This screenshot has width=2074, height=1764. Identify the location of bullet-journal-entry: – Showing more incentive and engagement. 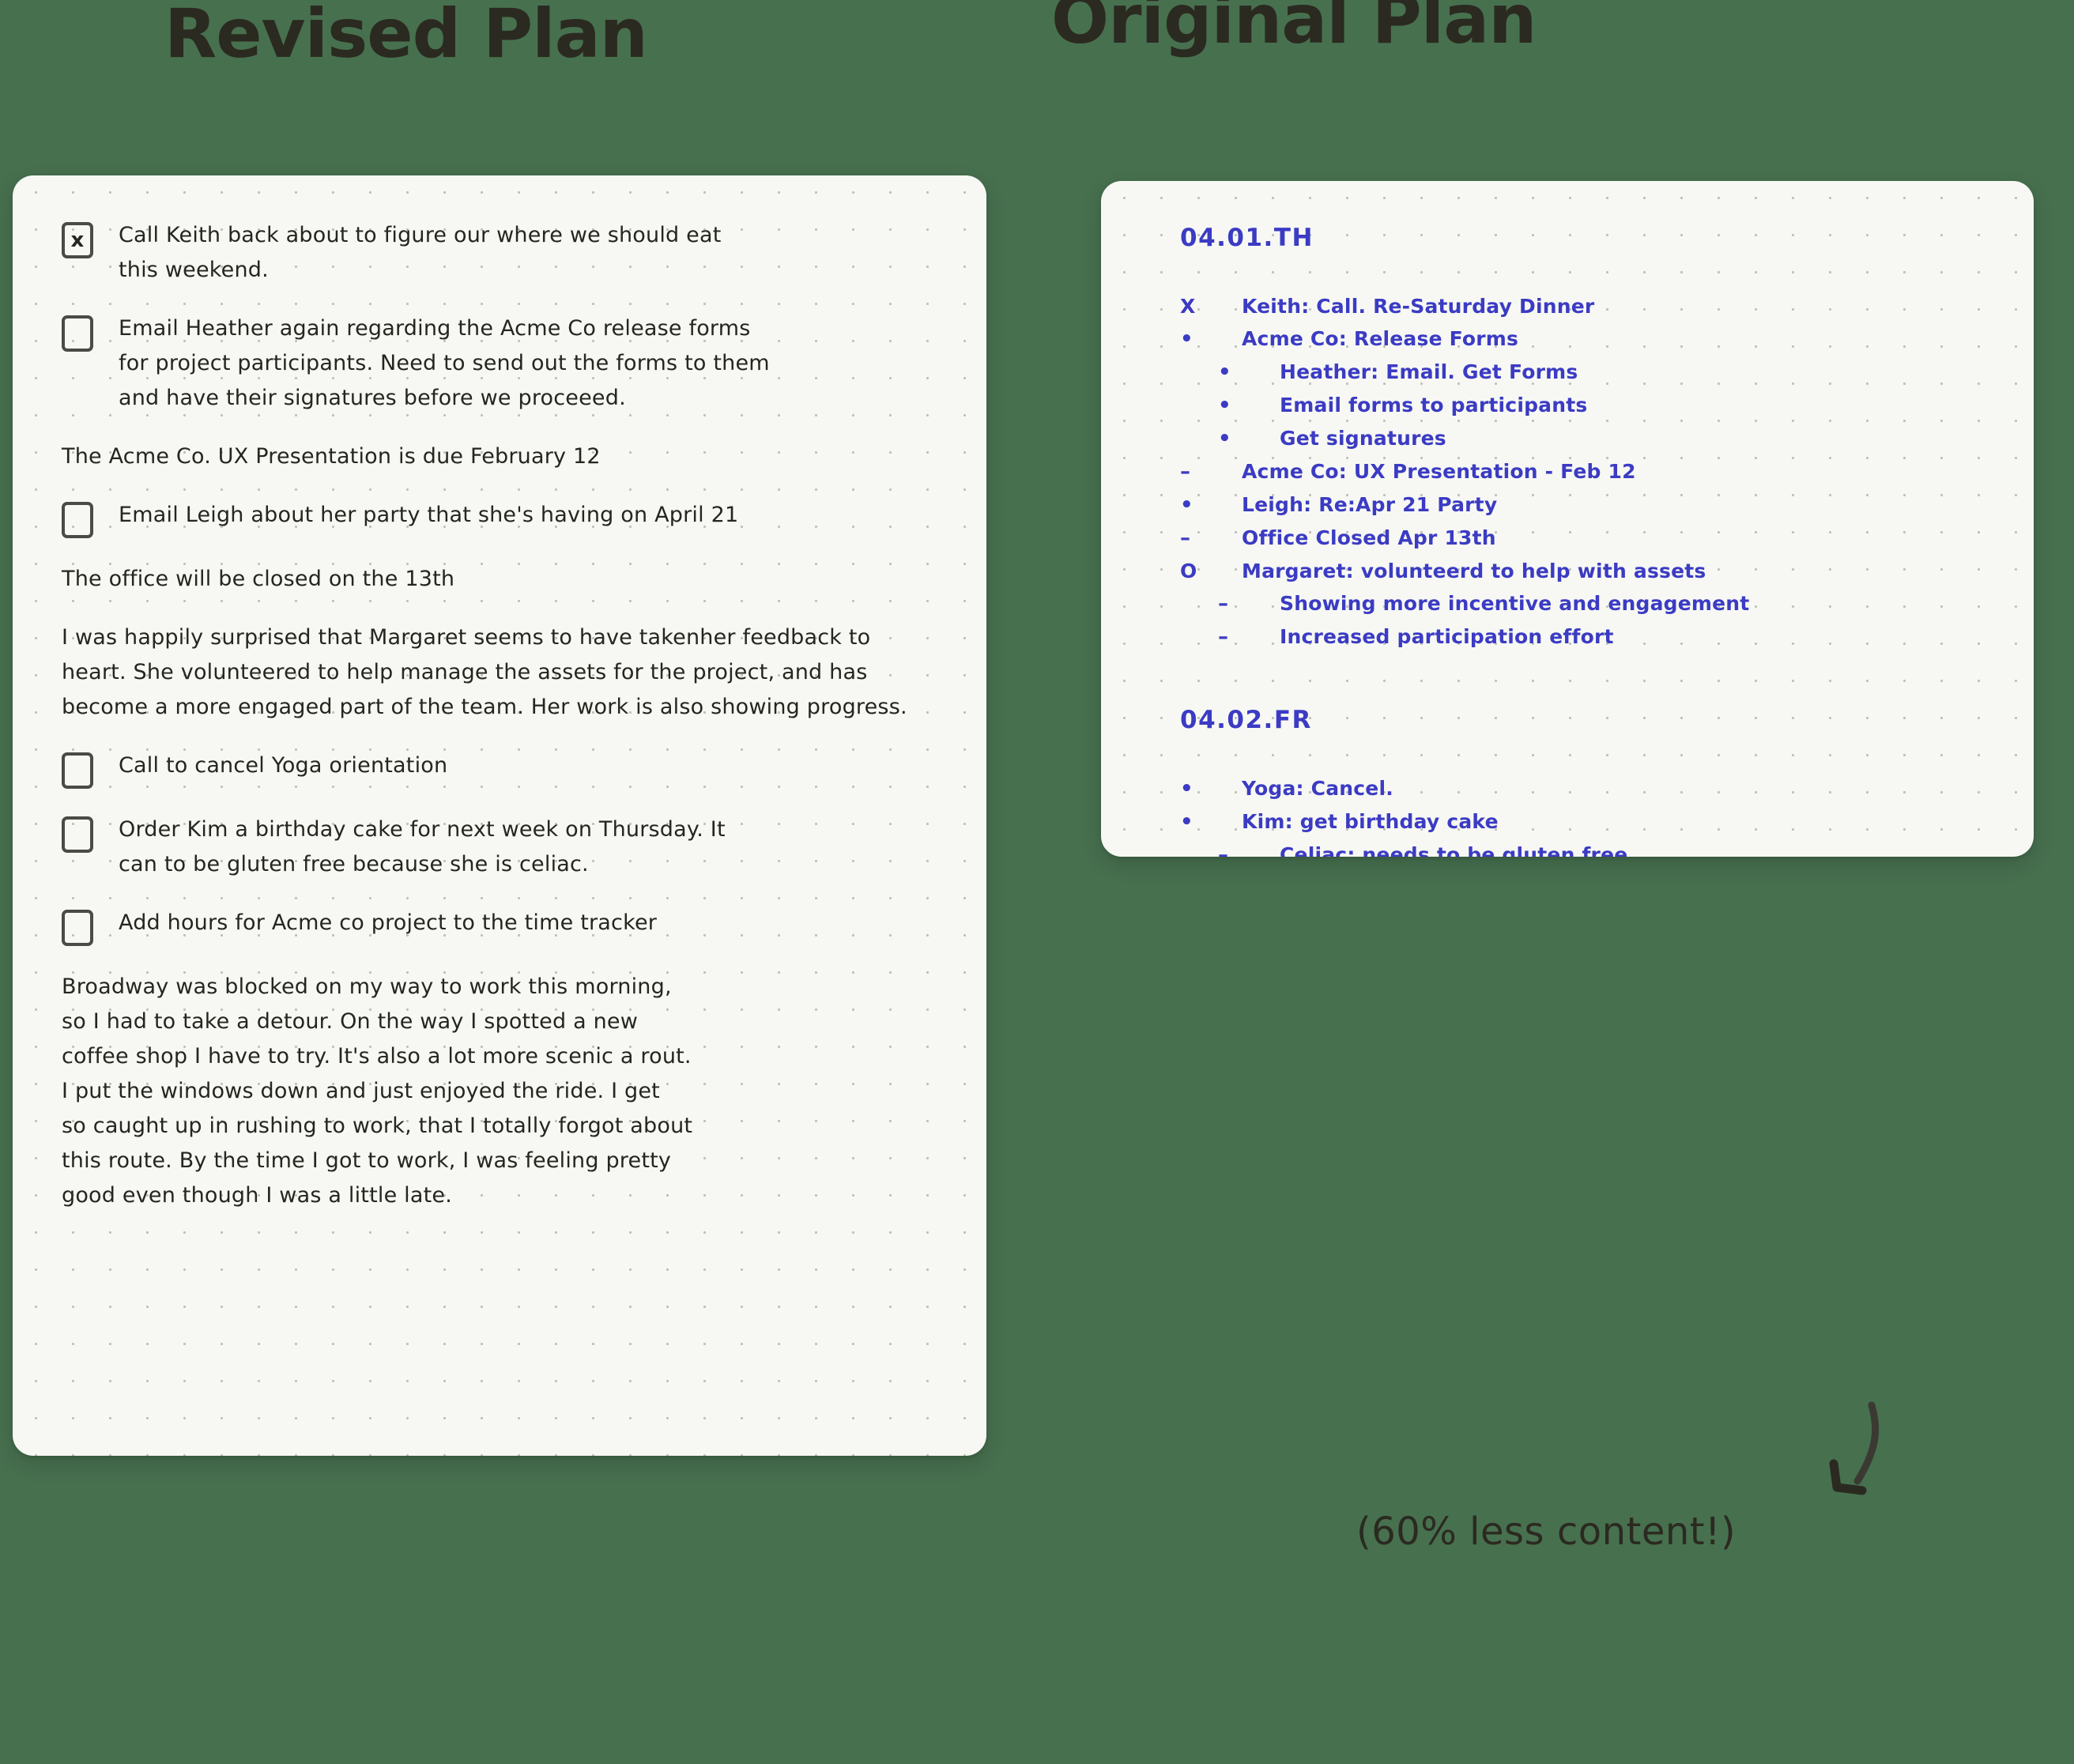
(1583, 603).